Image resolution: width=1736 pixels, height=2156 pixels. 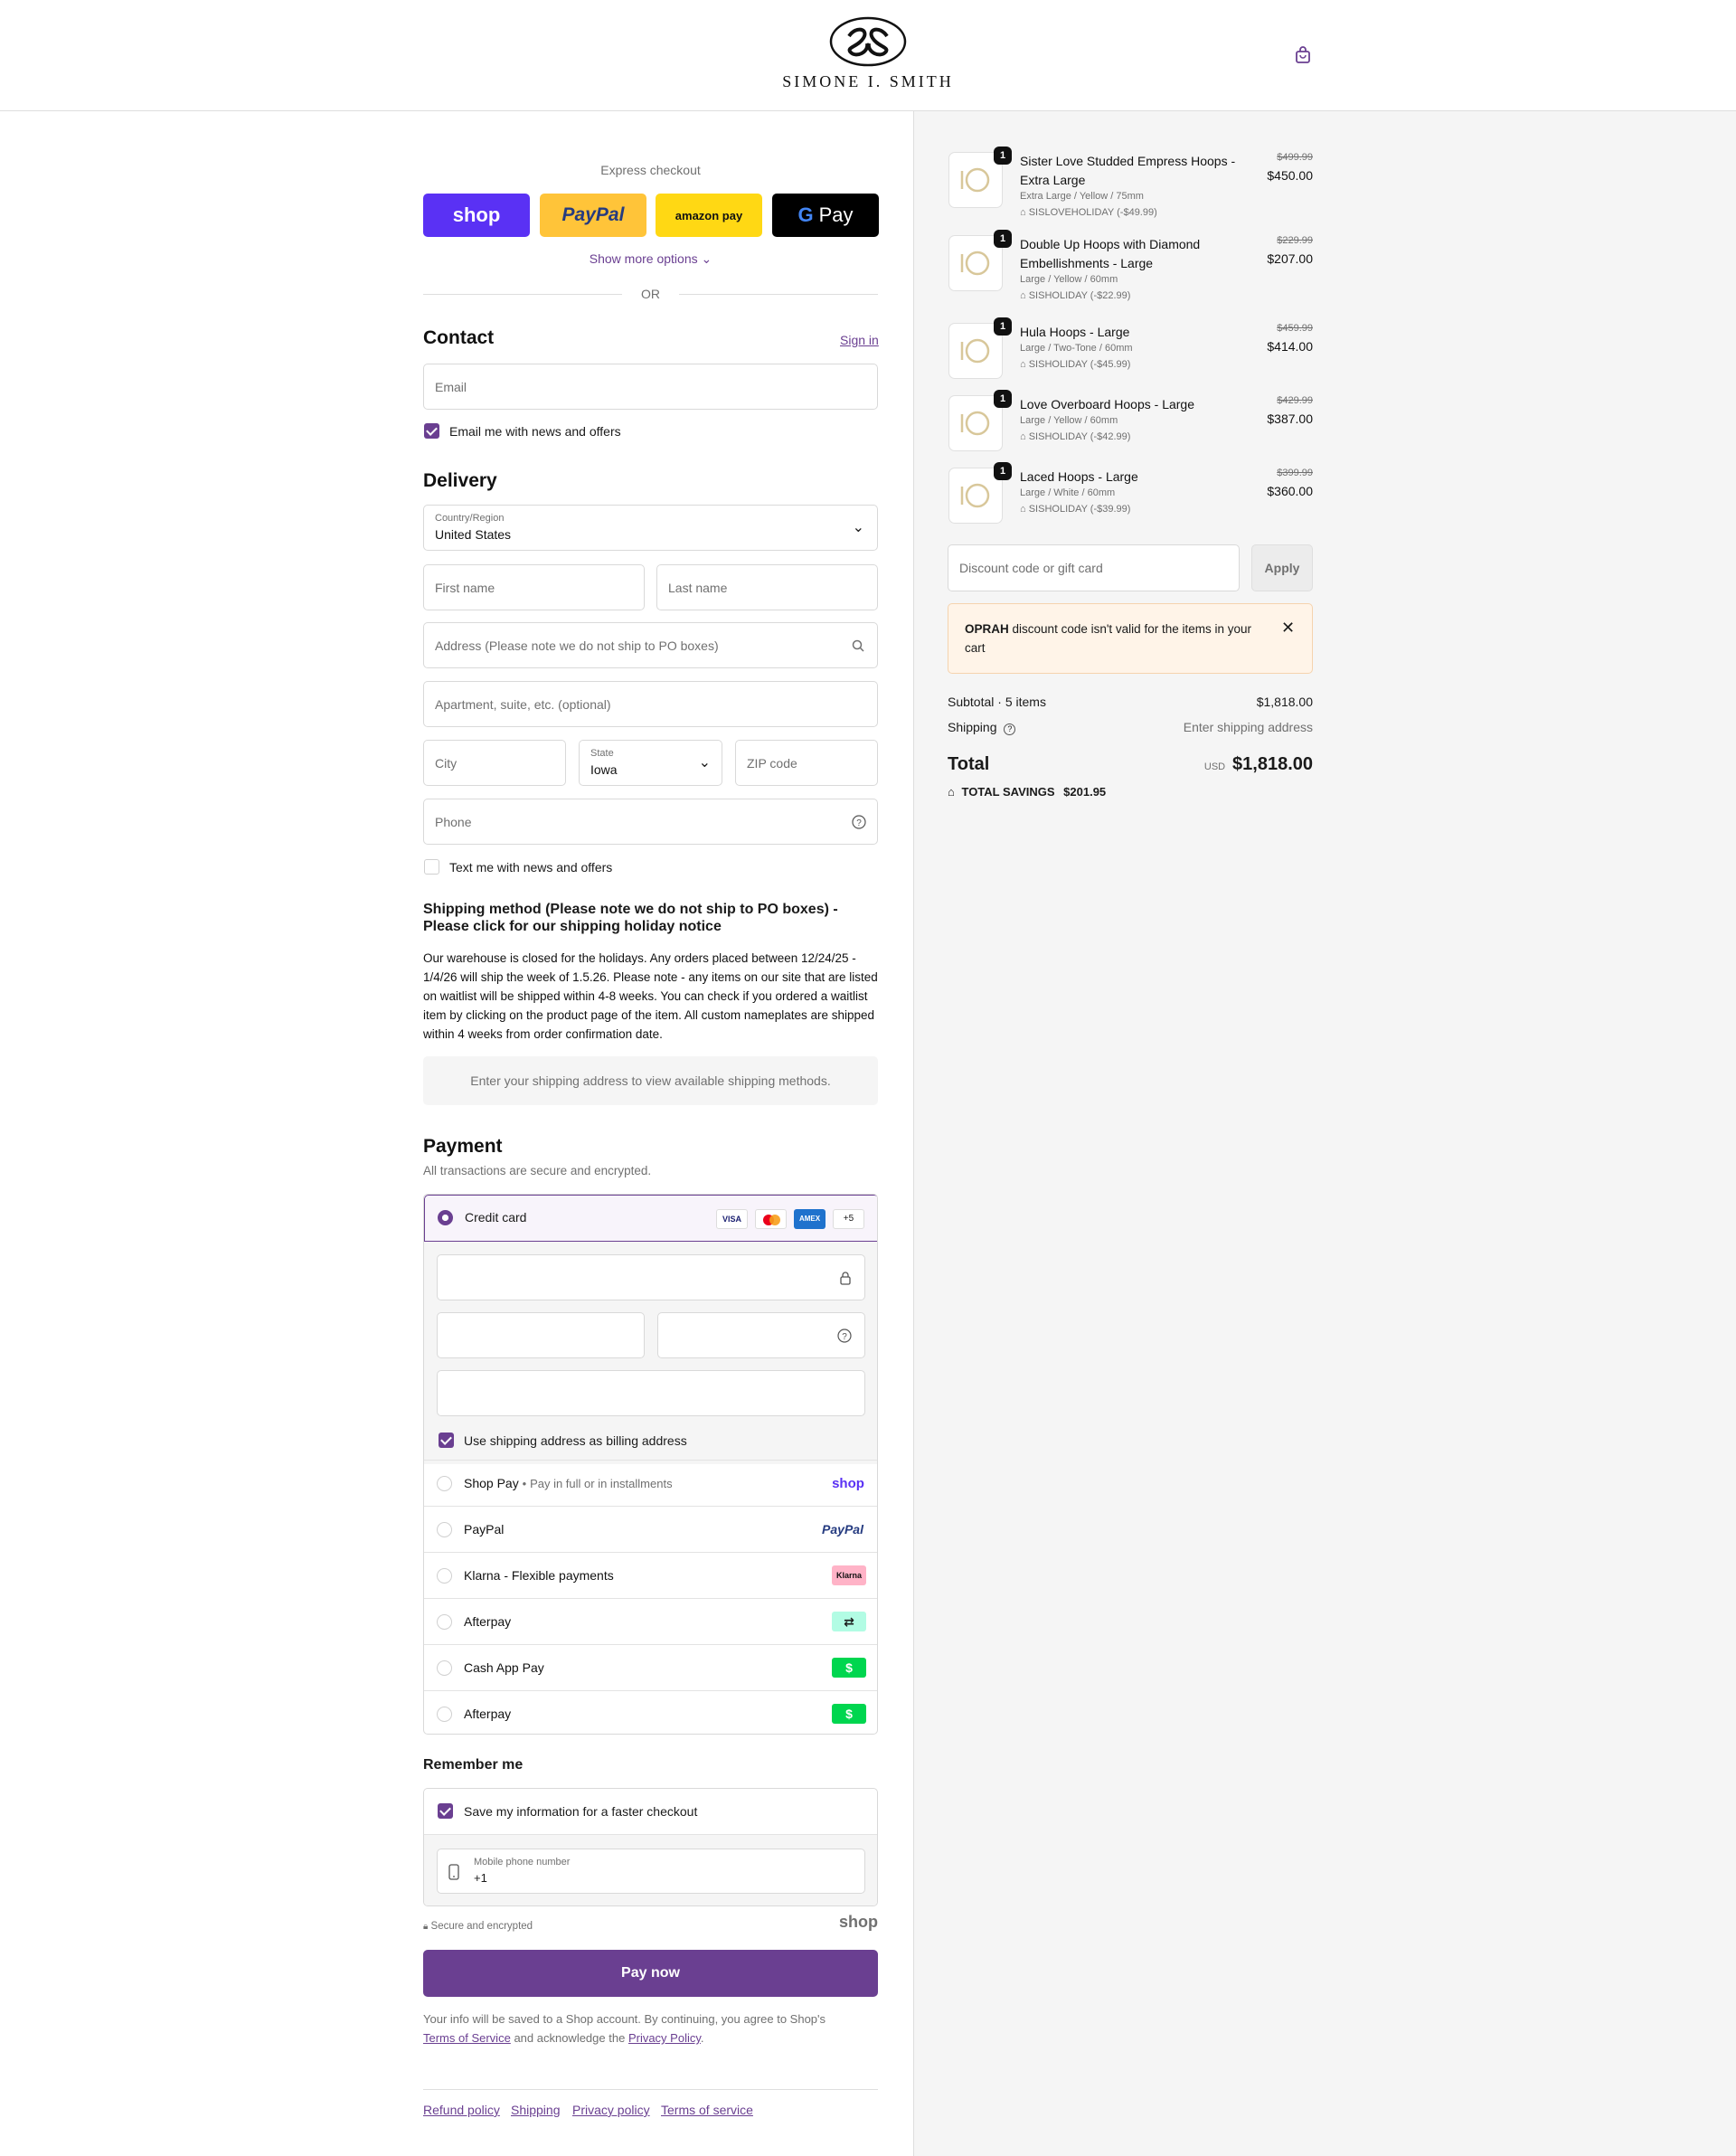 What do you see at coordinates (1027, 792) in the screenshot?
I see `total-savings: ⌂ TOTAL SAVINGS $201.95` at bounding box center [1027, 792].